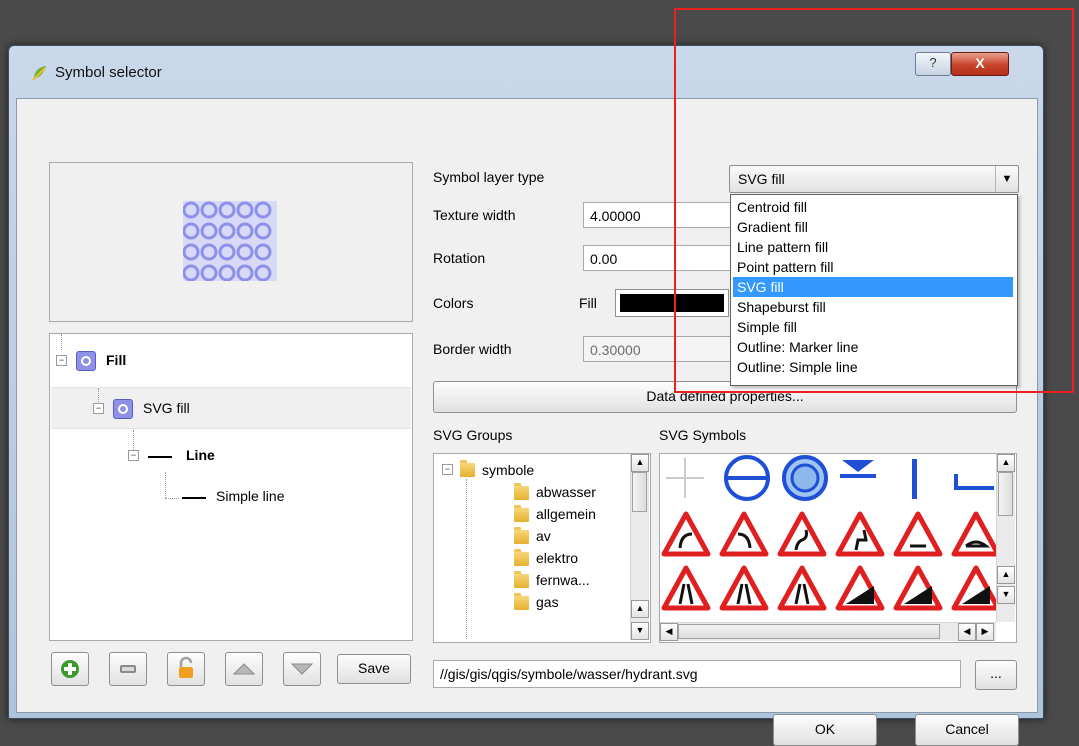  I want to click on circle-bar-symbol-icon, so click(747, 478).